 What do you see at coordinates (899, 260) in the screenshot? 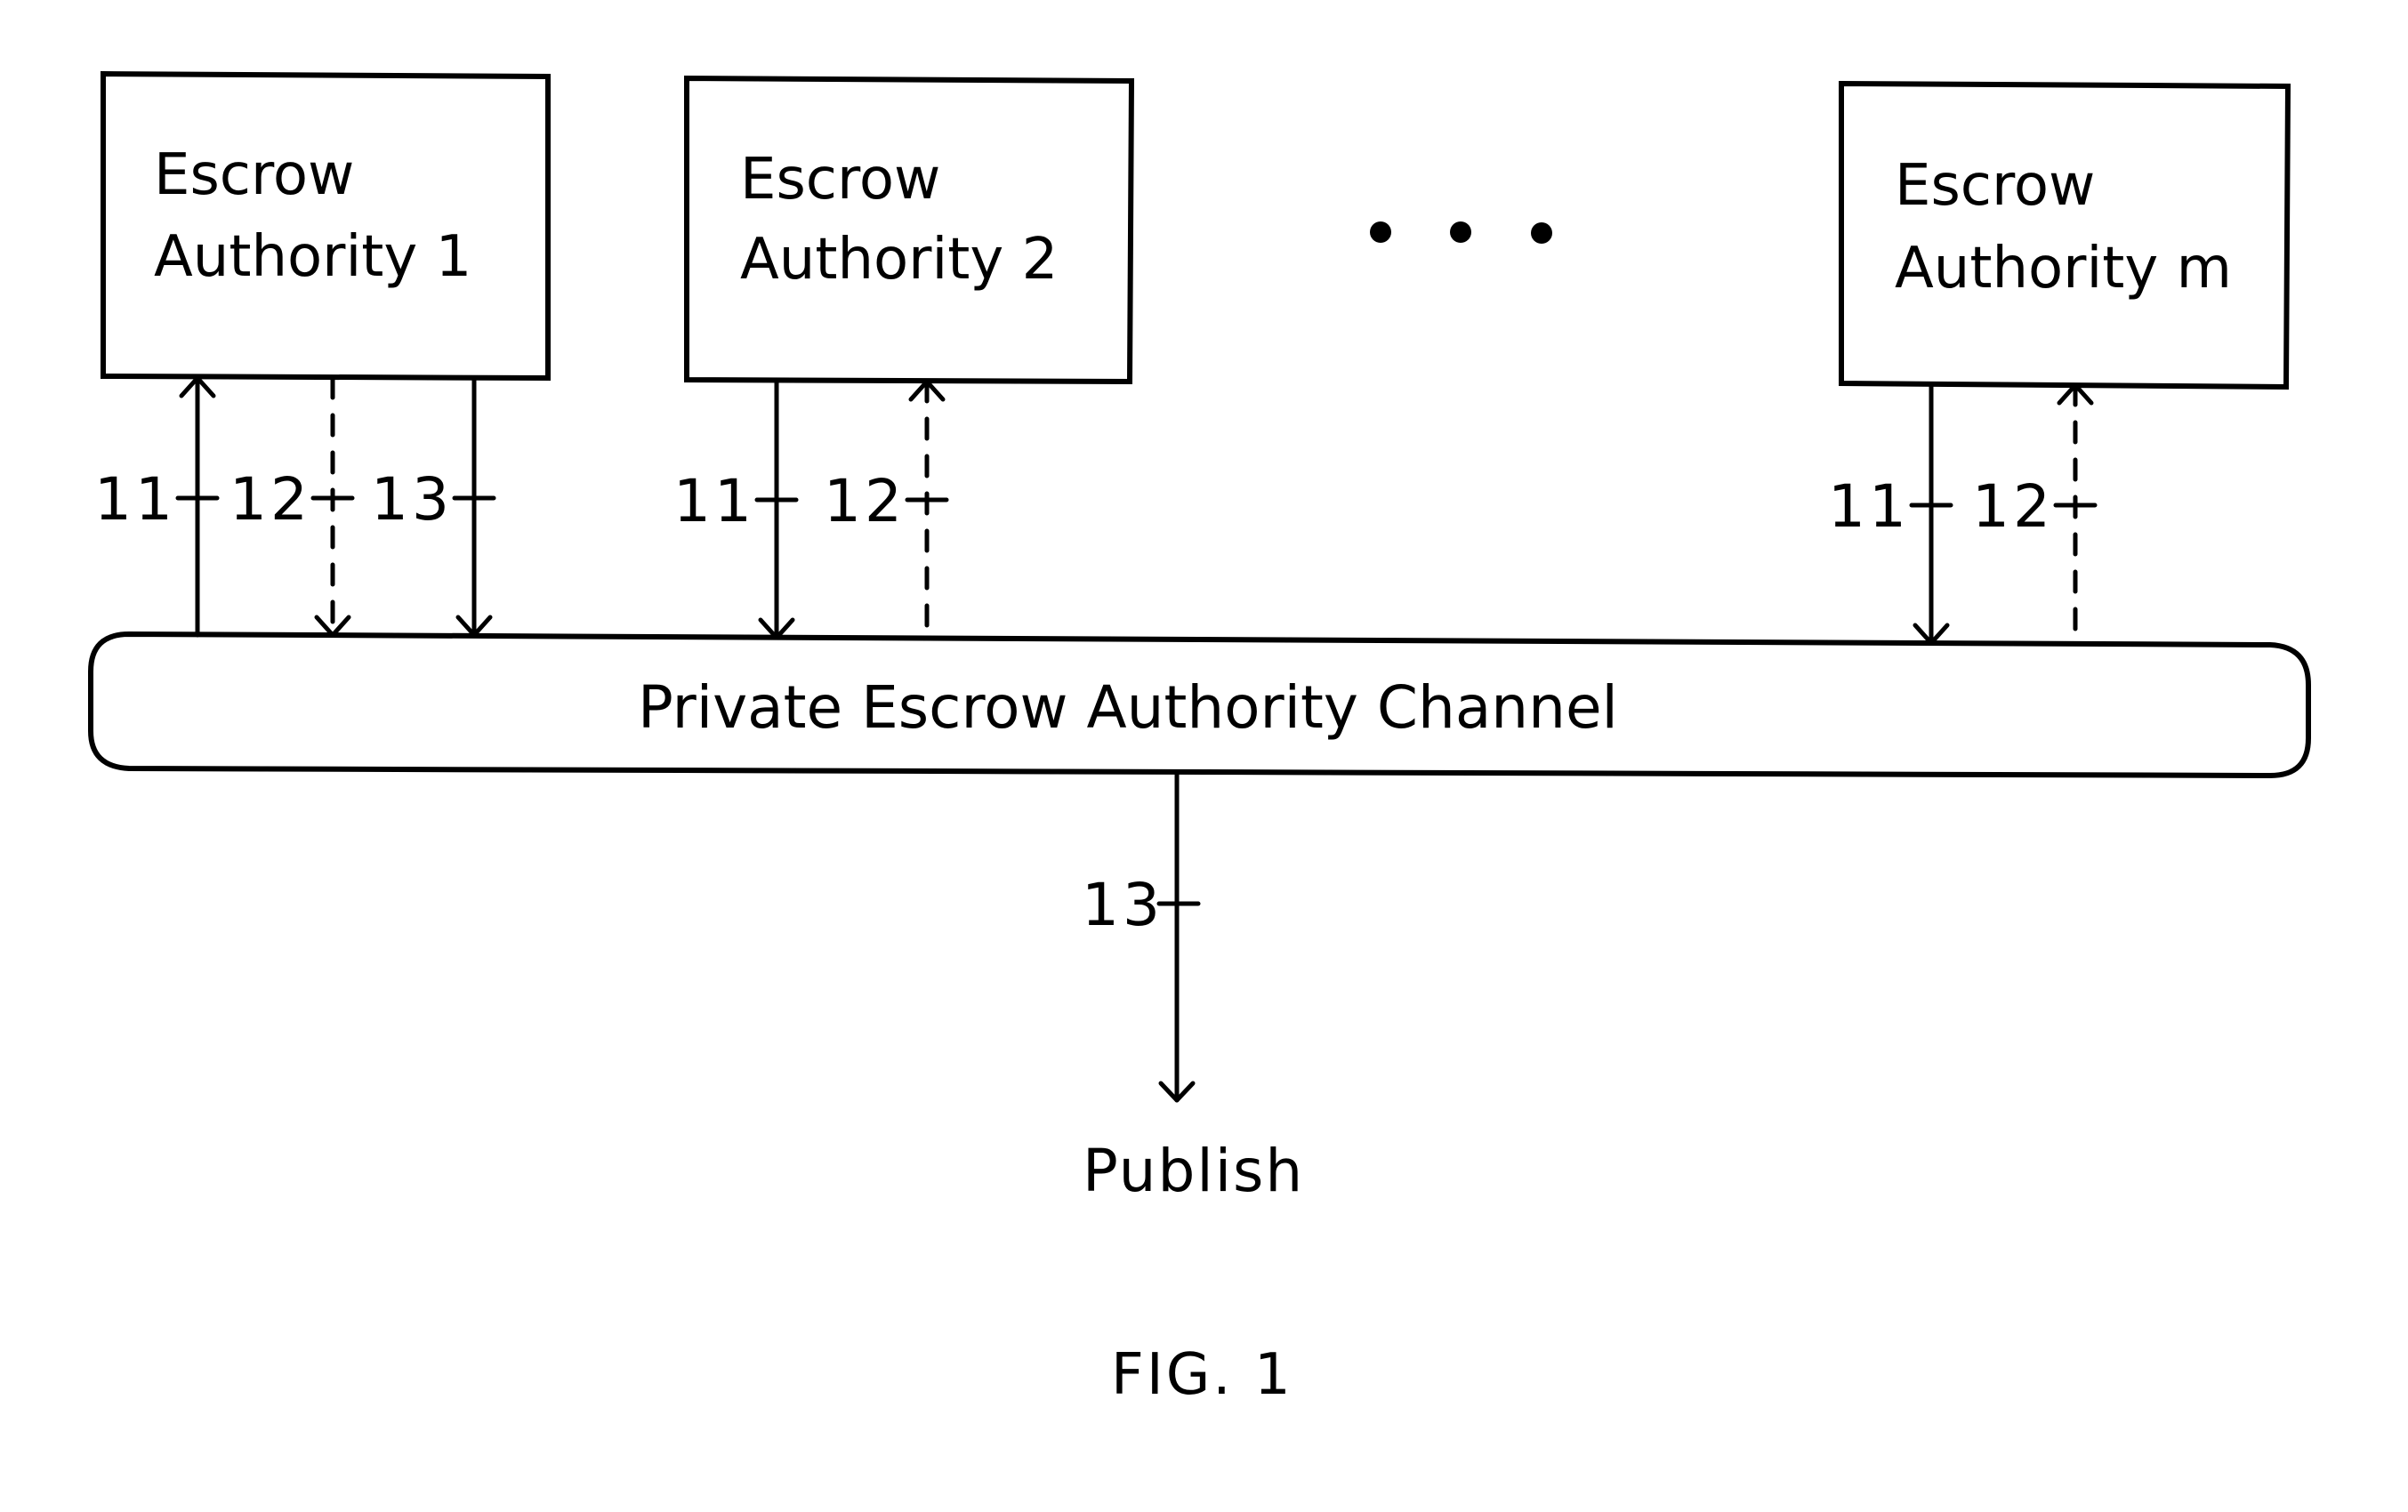
I see `authority-2-line2: Authority 2` at bounding box center [899, 260].